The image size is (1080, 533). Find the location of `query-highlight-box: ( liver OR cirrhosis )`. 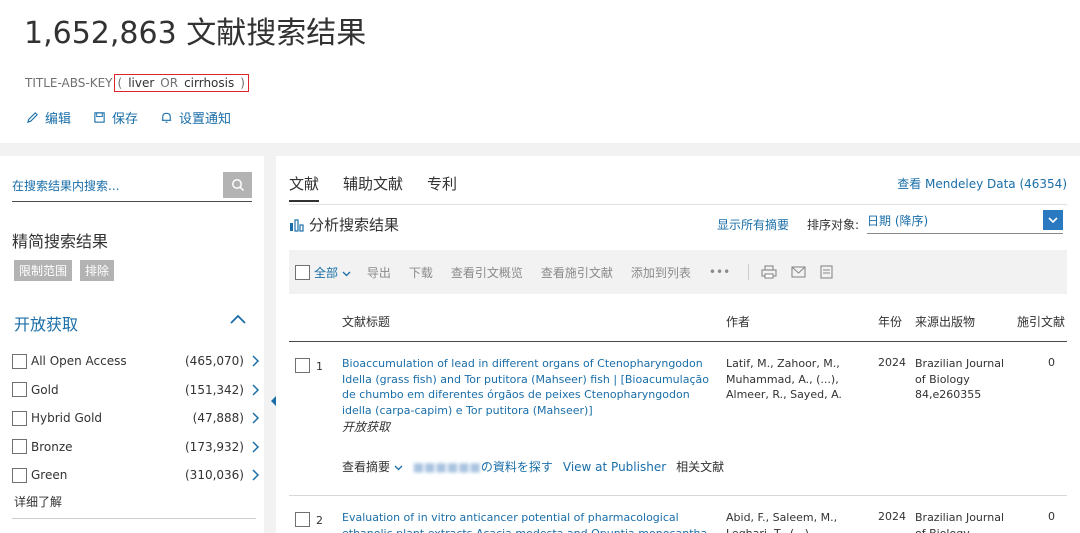

query-highlight-box: ( liver OR cirrhosis ) is located at coordinates (181, 83).